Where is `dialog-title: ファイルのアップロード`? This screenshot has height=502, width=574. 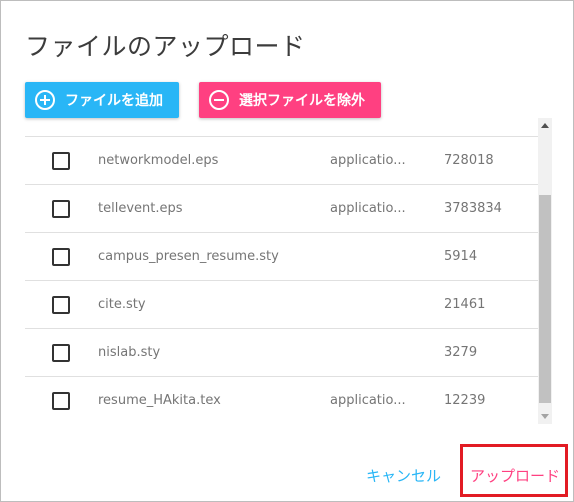
dialog-title: ファイルのアップロード is located at coordinates (165, 46).